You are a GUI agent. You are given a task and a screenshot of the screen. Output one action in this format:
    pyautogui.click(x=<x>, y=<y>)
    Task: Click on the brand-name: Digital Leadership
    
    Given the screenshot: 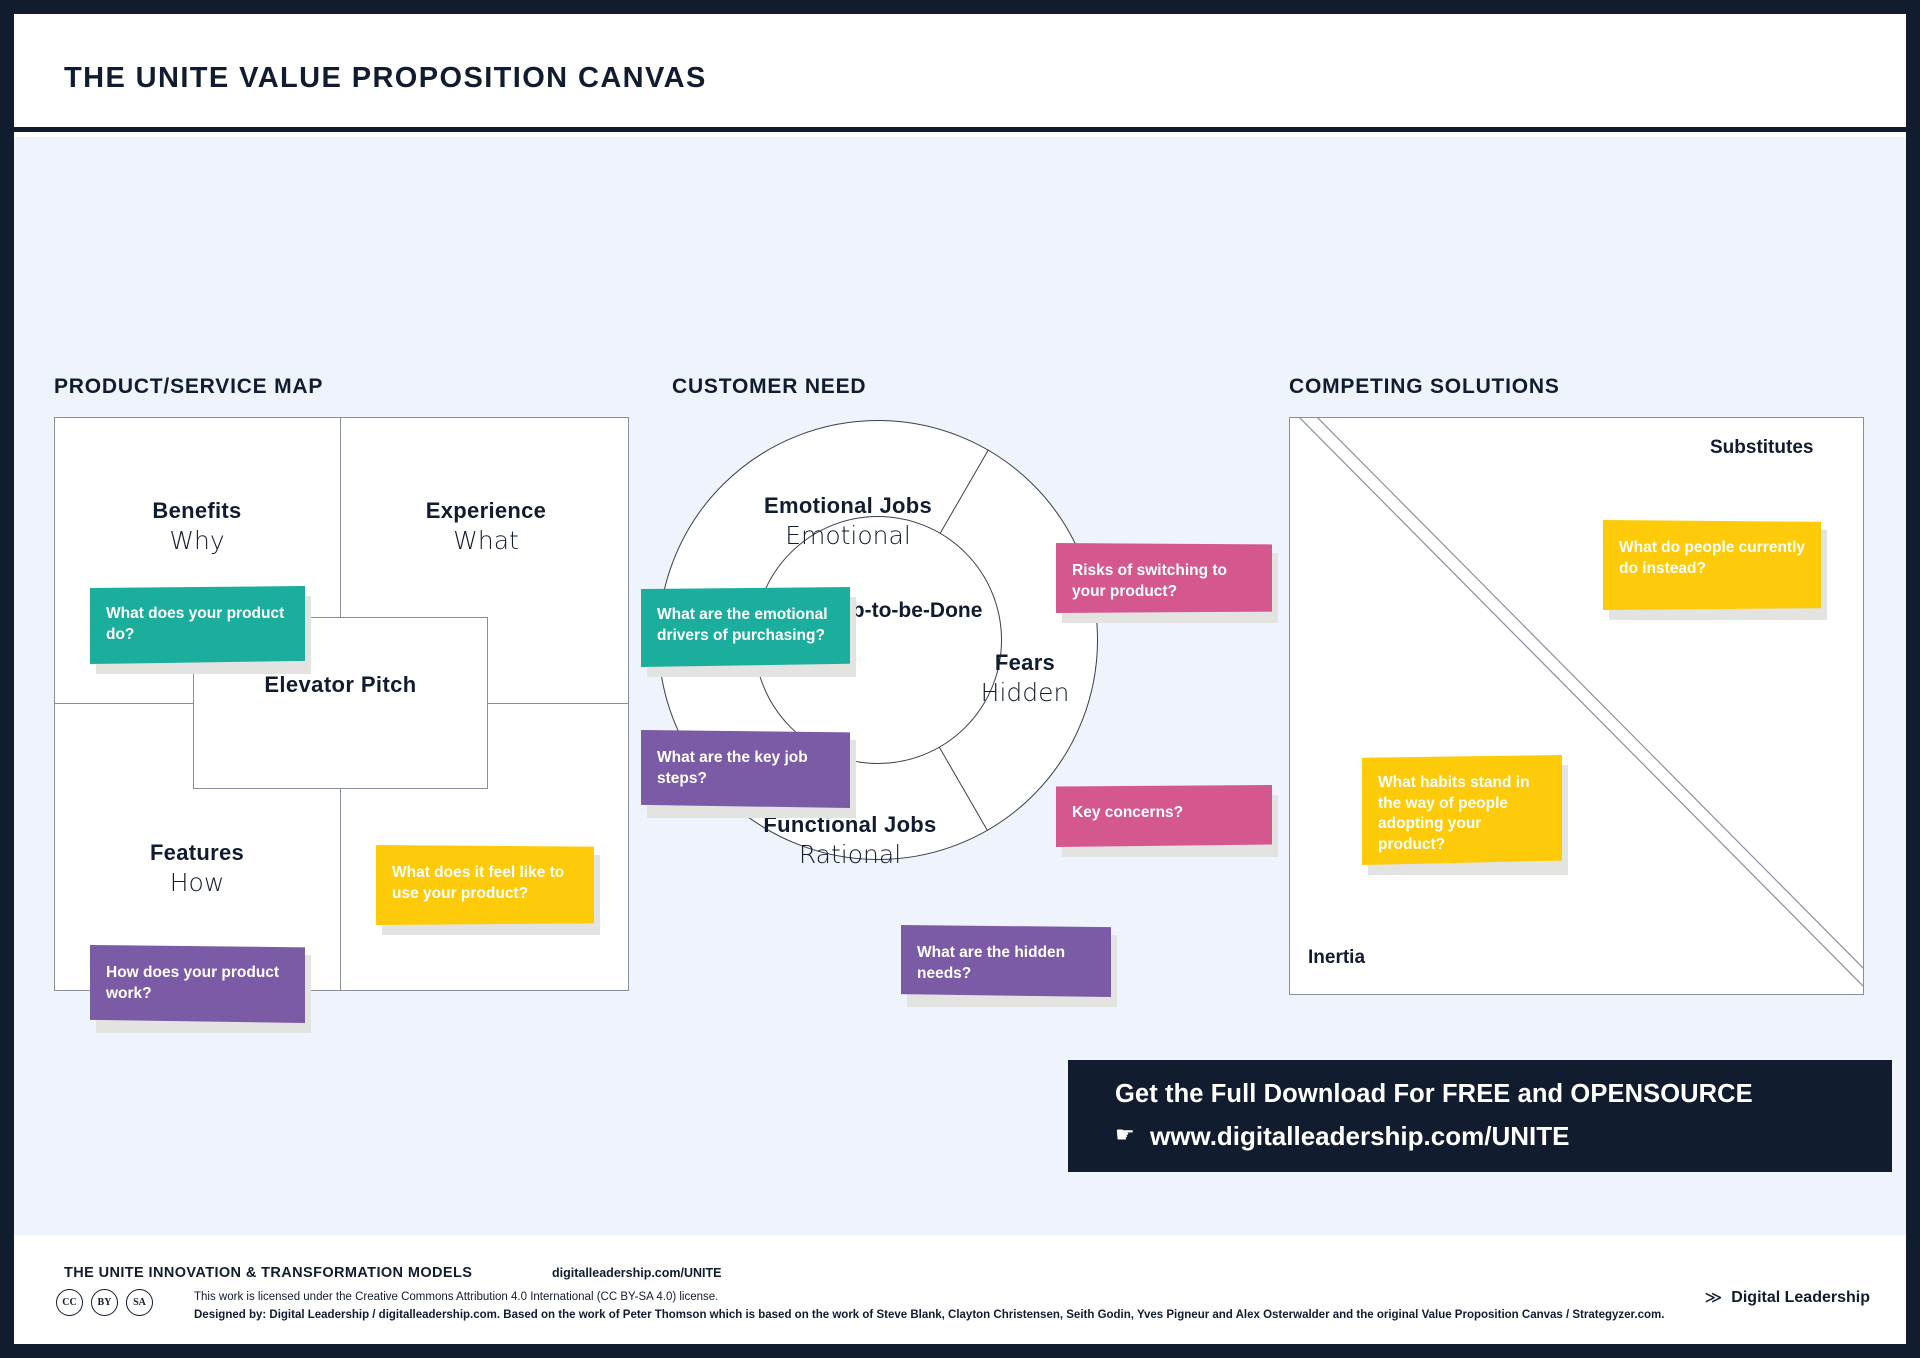 What is the action you would take?
    pyautogui.click(x=1800, y=1297)
    